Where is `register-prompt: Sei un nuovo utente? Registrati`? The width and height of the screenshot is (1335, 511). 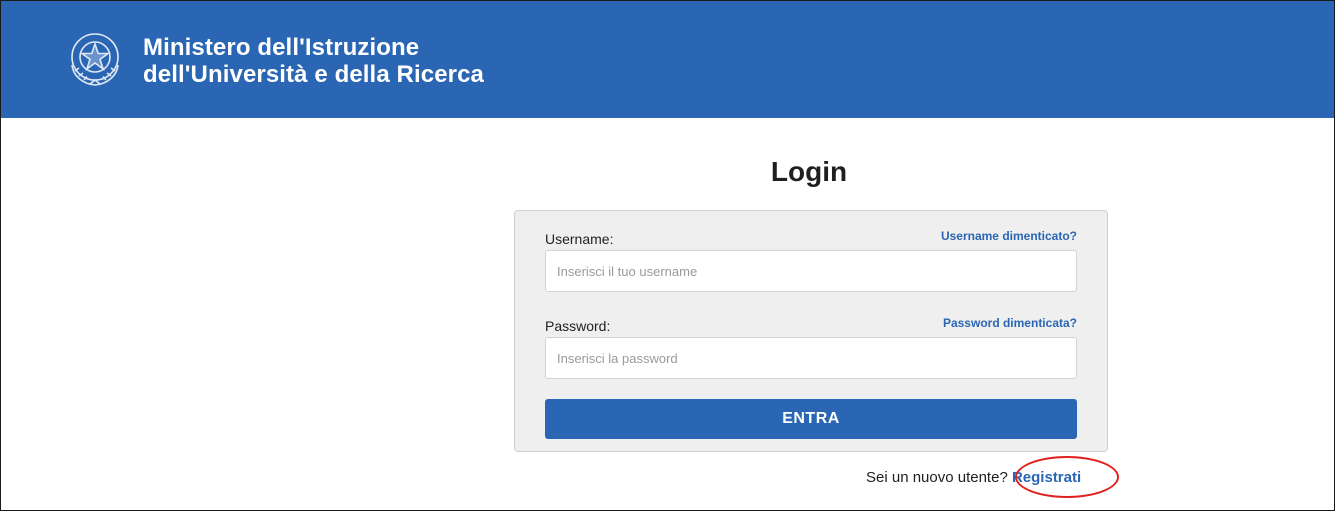 register-prompt: Sei un nuovo utente? Registrati is located at coordinates (973, 477).